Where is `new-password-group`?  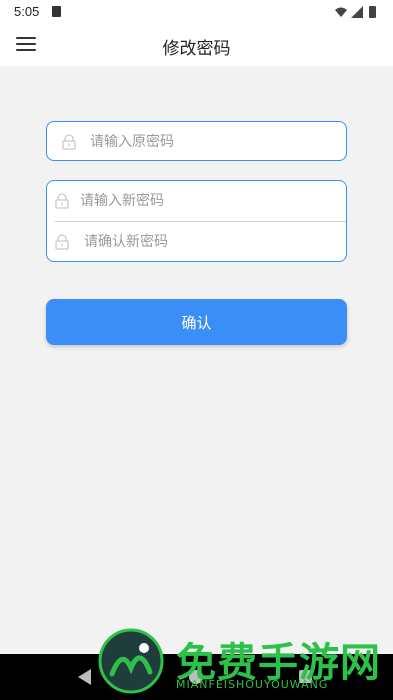
new-password-group is located at coordinates (196, 221).